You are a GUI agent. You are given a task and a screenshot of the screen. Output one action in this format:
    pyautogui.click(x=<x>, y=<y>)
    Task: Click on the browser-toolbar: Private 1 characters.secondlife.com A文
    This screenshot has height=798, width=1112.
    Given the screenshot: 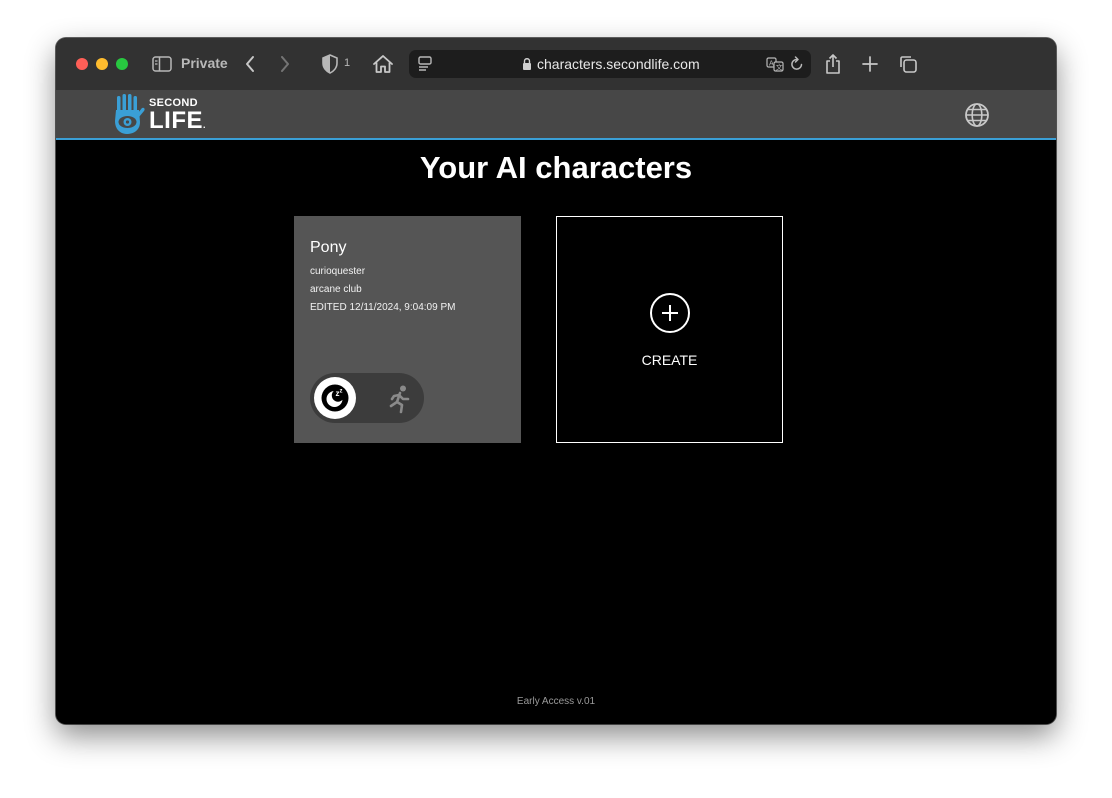 What is the action you would take?
    pyautogui.click(x=556, y=64)
    